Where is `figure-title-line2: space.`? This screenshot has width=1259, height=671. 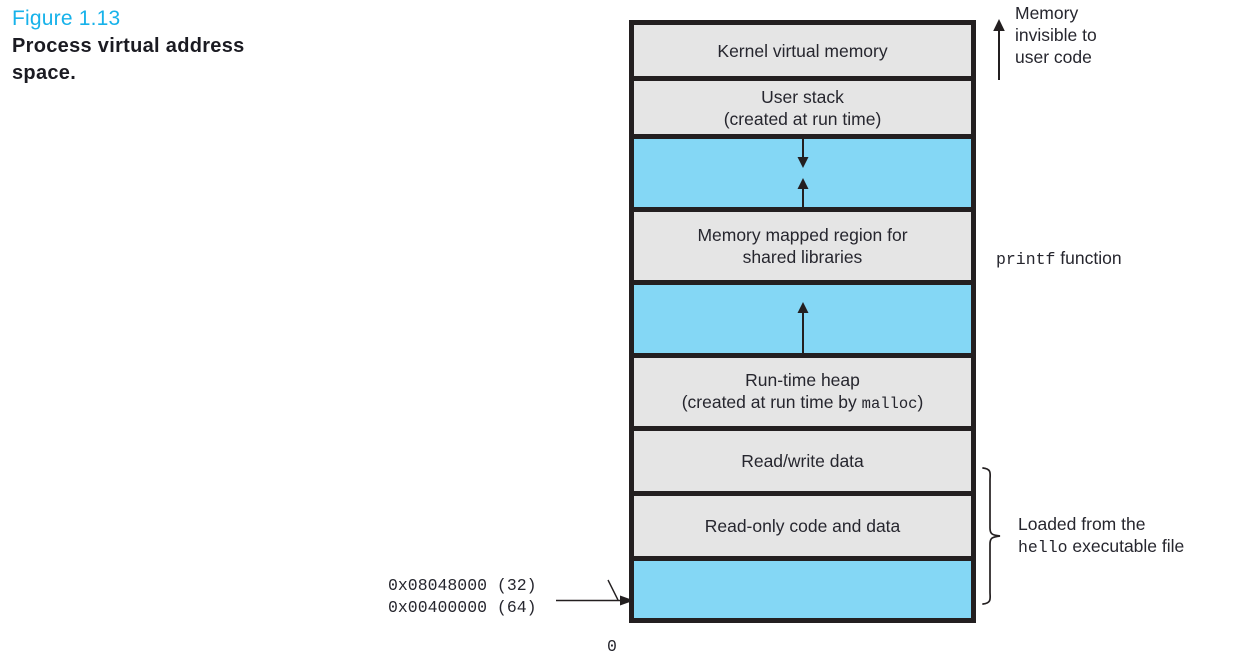
figure-title-line2: space. is located at coordinates (44, 73).